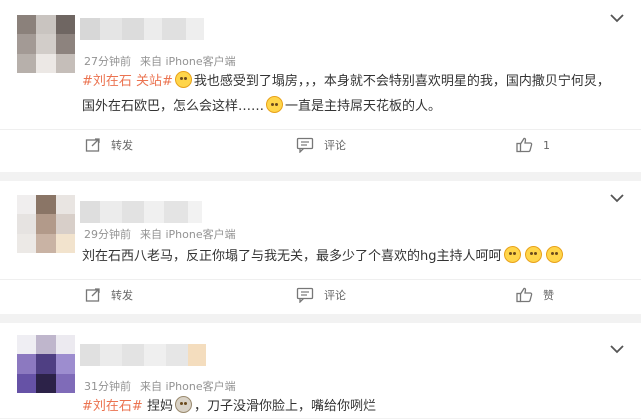 The height and width of the screenshot is (419, 641). What do you see at coordinates (275, 104) in the screenshot?
I see `speechless-emoji-icon` at bounding box center [275, 104].